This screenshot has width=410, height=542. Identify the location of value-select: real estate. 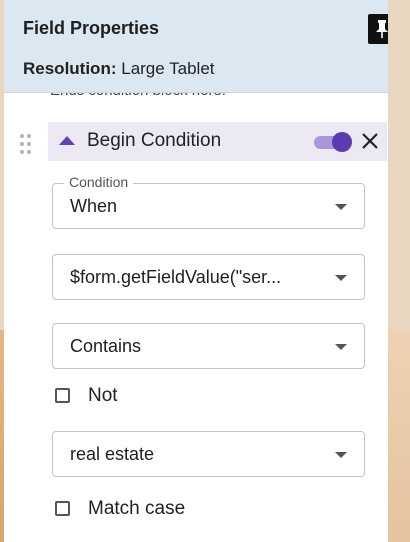
(208, 454).